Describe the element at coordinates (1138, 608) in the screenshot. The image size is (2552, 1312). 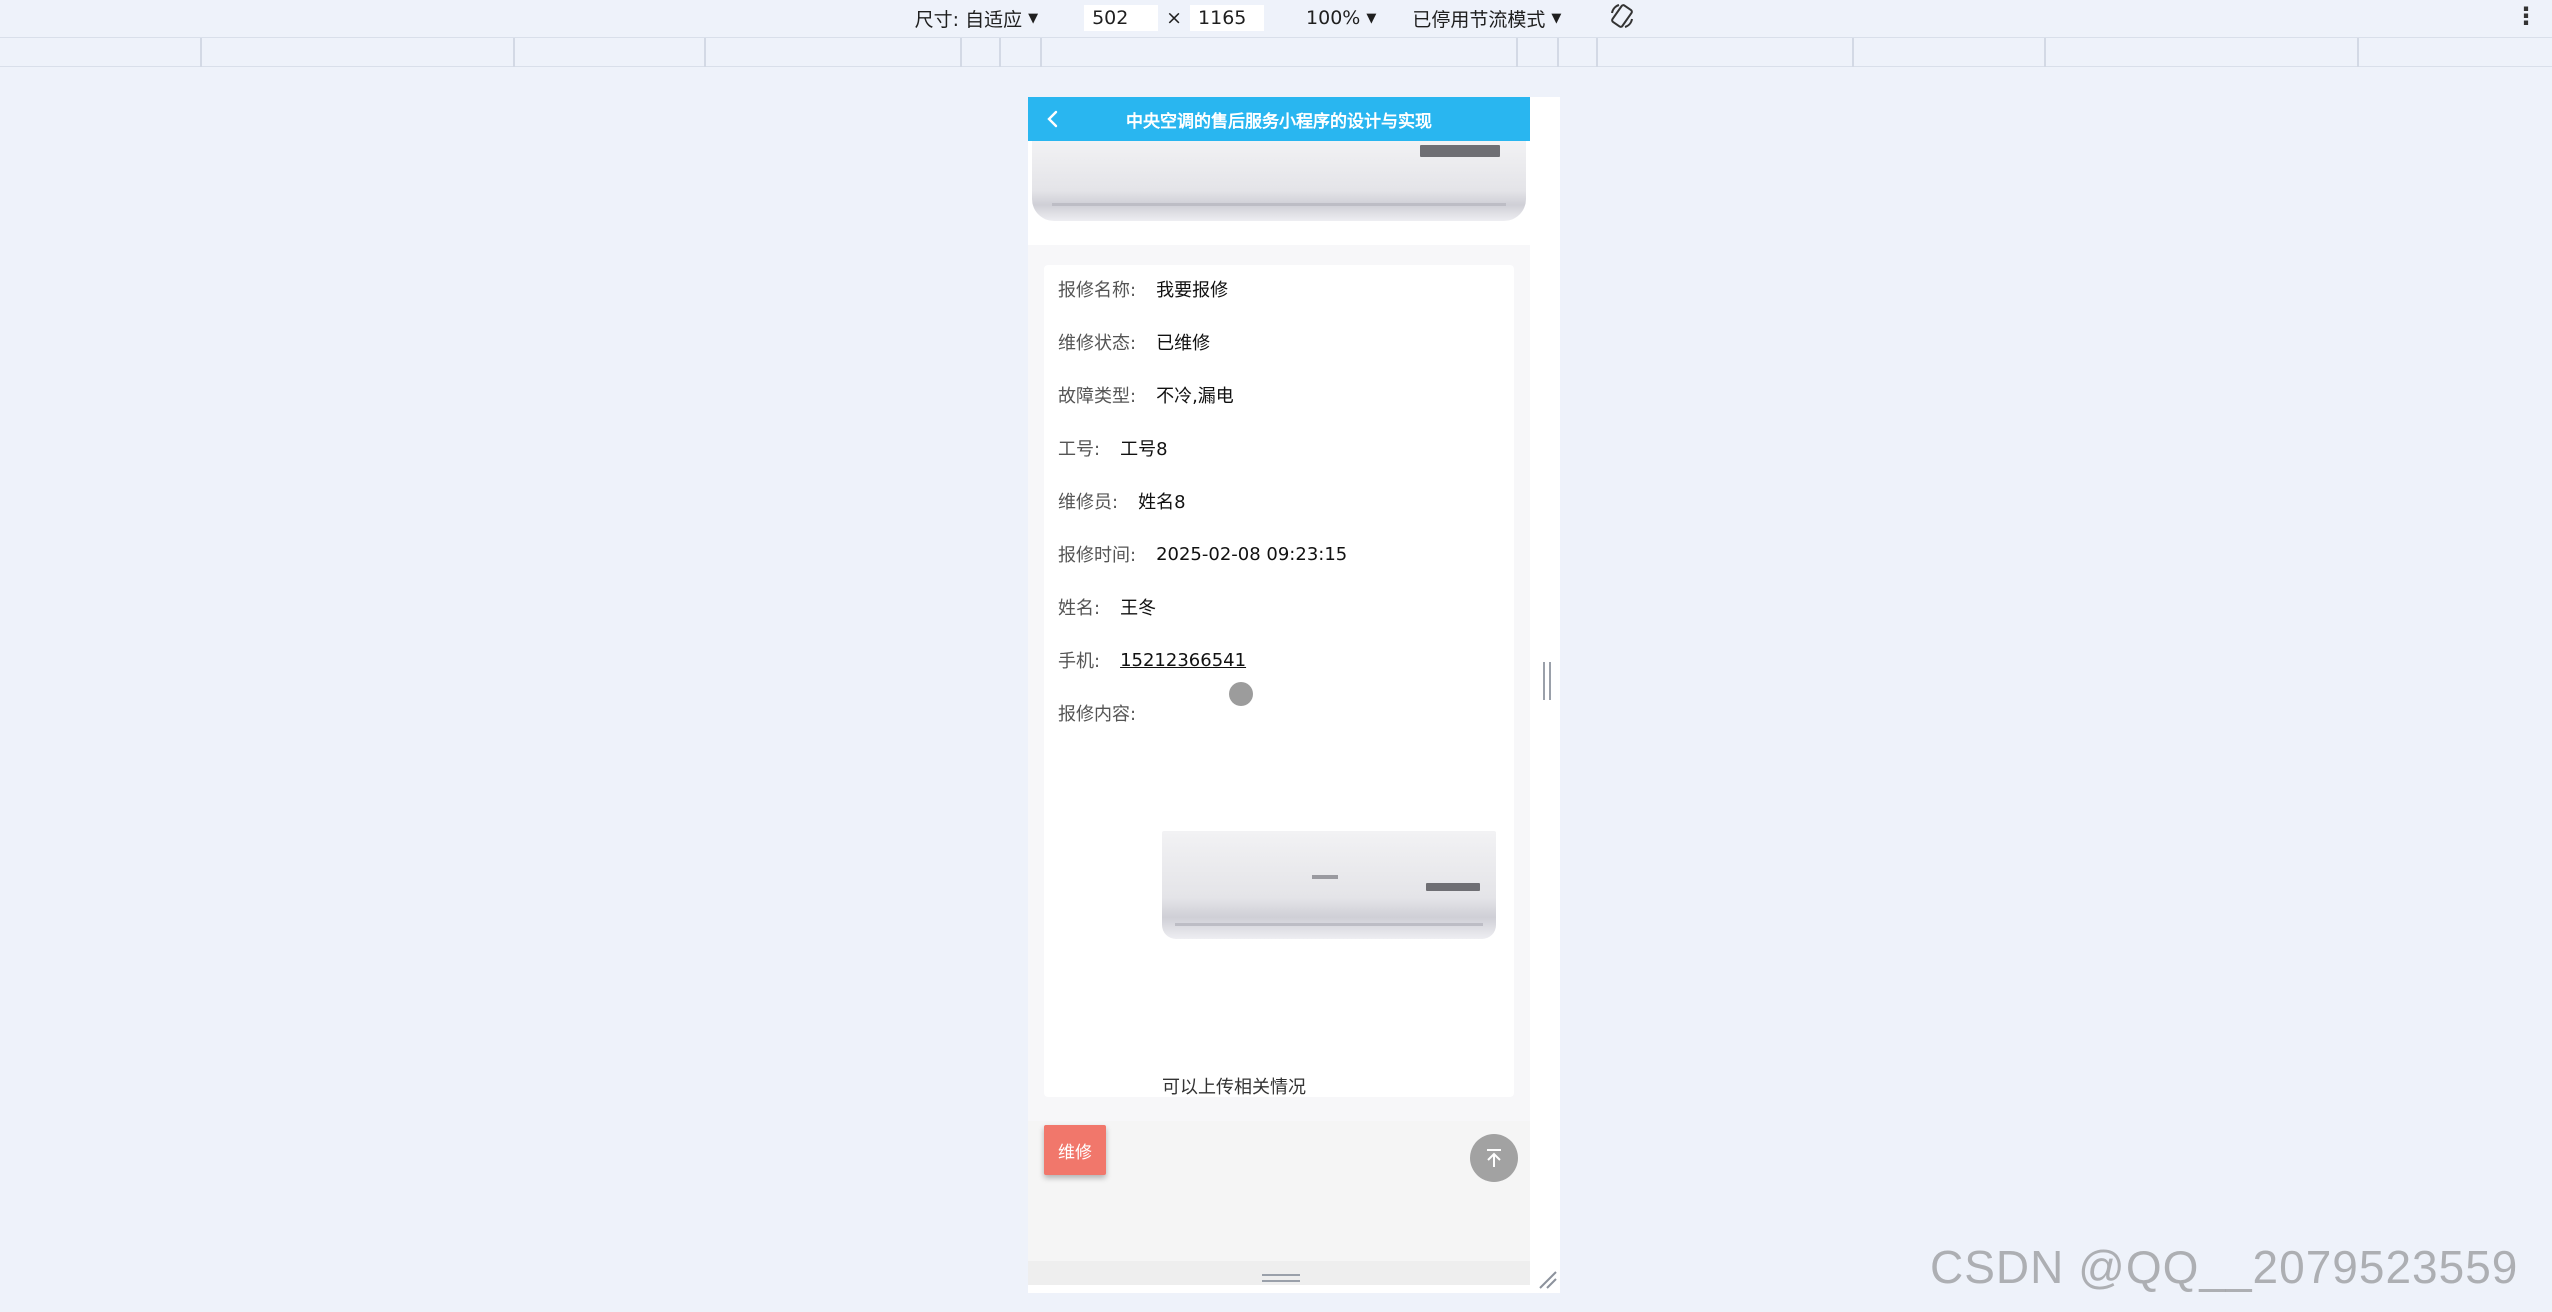
I see `field-value: 王冬` at that location.